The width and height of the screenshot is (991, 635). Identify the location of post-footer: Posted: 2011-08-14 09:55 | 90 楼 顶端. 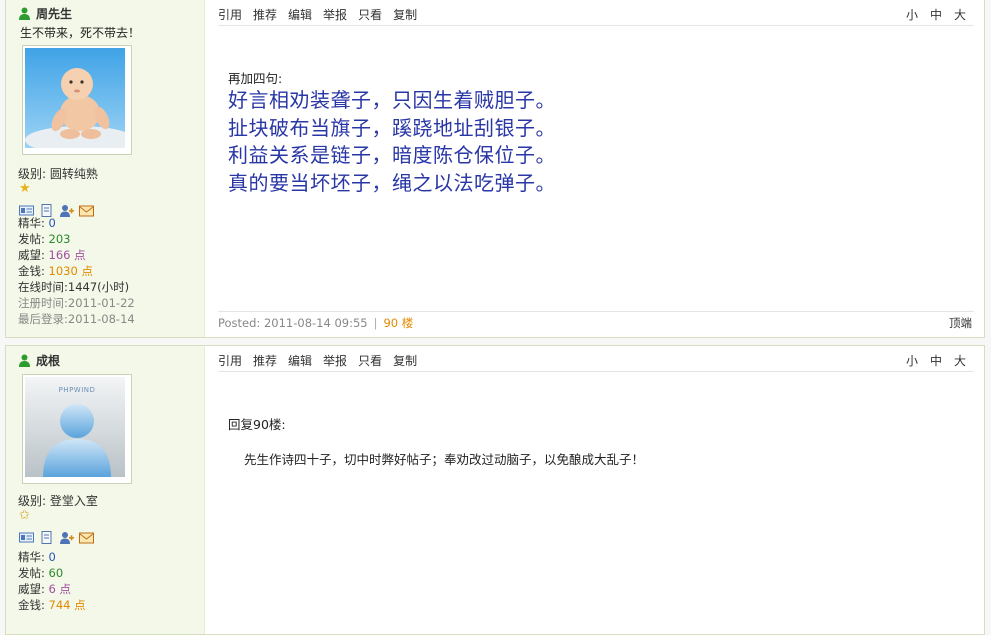
(596, 322).